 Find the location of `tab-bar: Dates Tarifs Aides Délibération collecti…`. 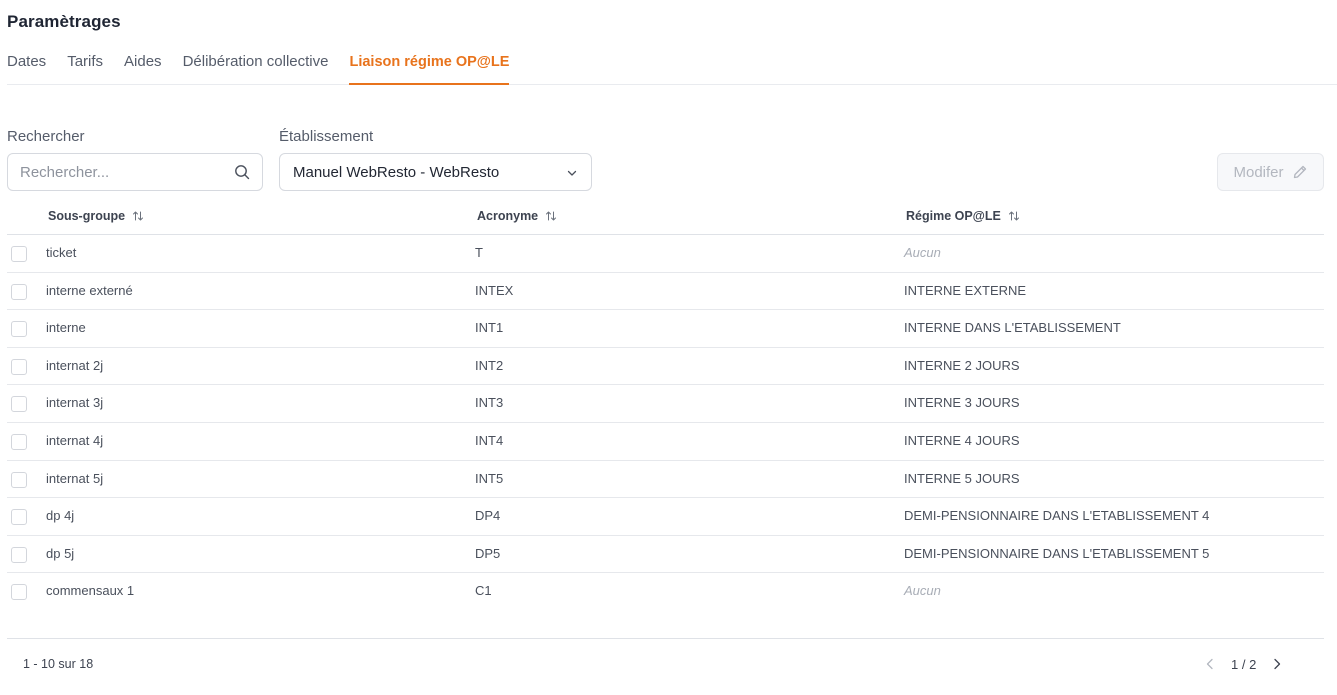

tab-bar: Dates Tarifs Aides Délibération collecti… is located at coordinates (672, 67).